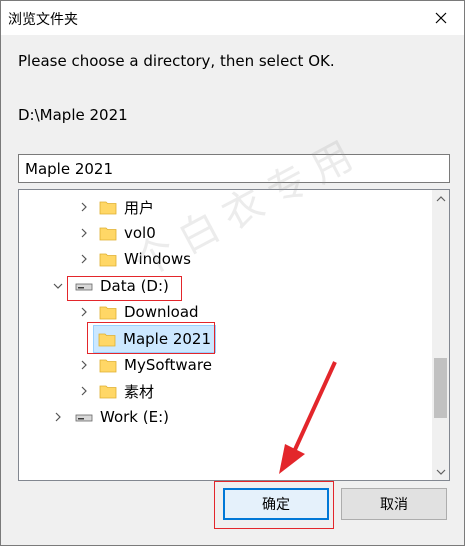  What do you see at coordinates (134, 417) in the screenshot?
I see `tree-item-label: Work (E:)` at bounding box center [134, 417].